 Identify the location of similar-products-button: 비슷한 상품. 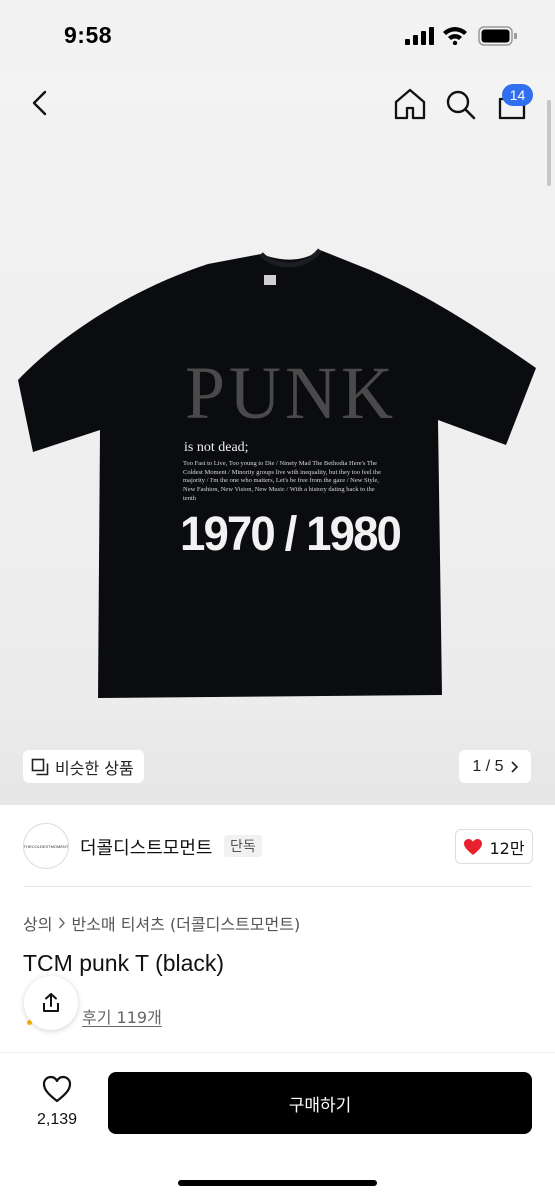
(83, 766).